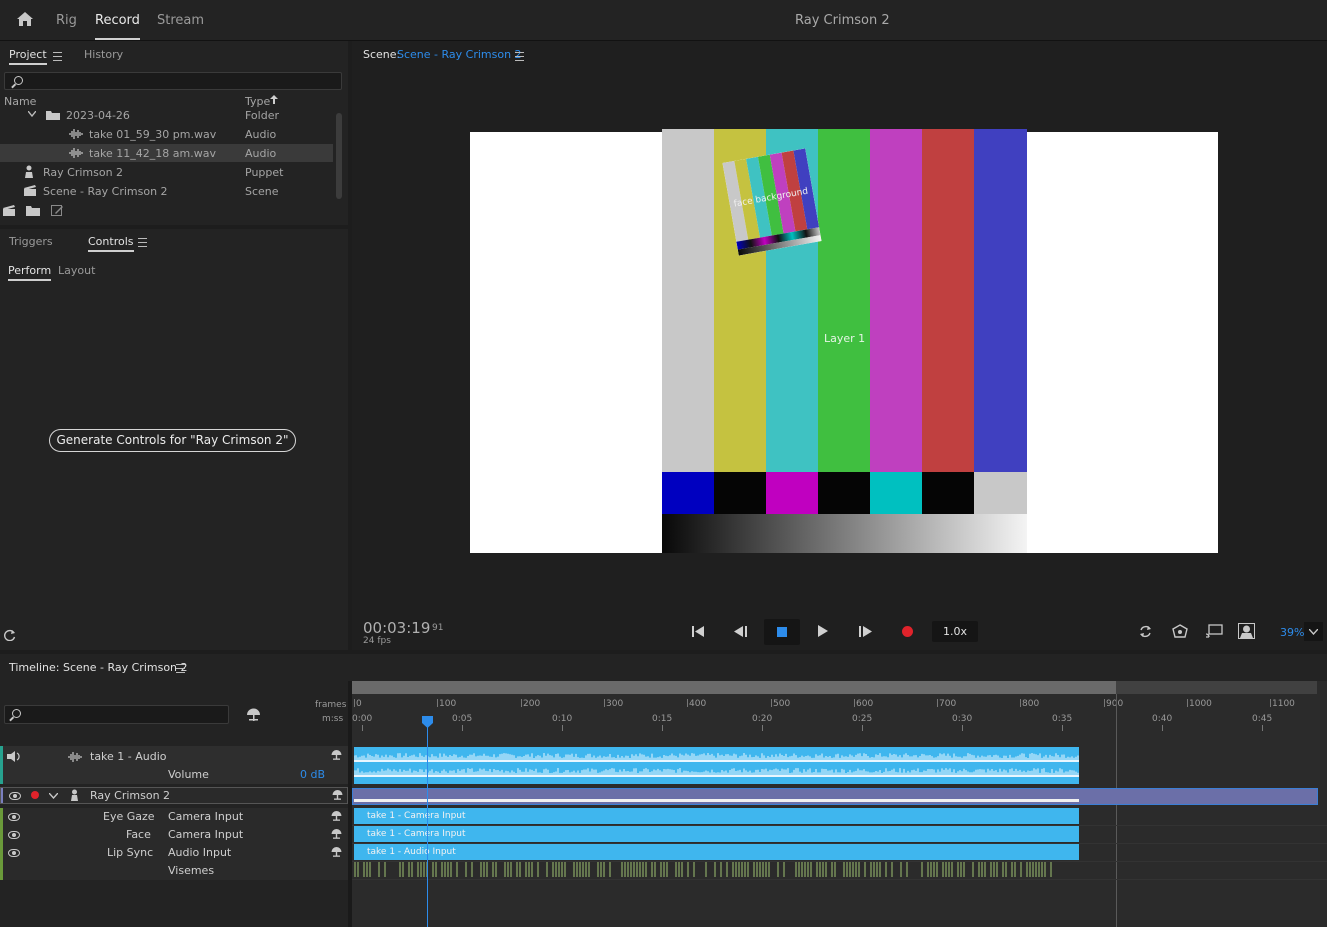 This screenshot has height=927, width=1327. What do you see at coordinates (823, 631) in the screenshot?
I see `play-icon` at bounding box center [823, 631].